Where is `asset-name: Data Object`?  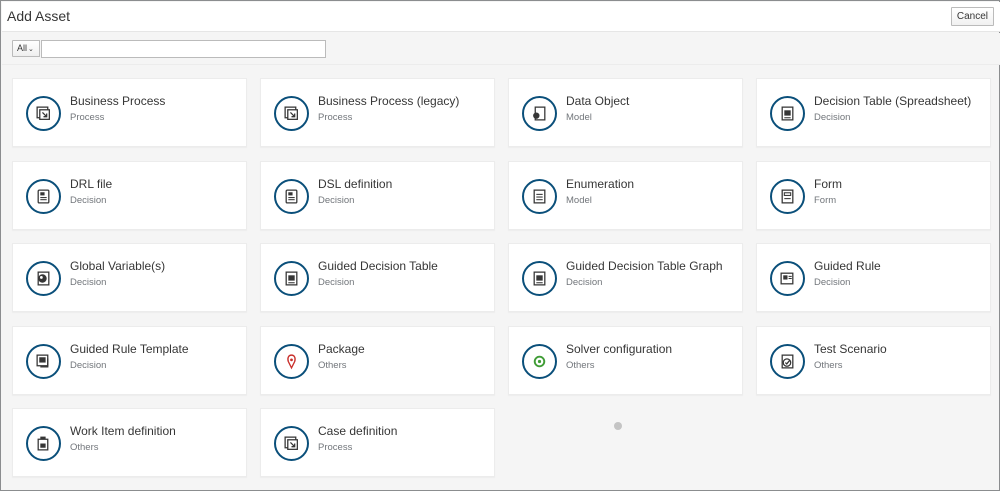
asset-name: Data Object is located at coordinates (598, 101).